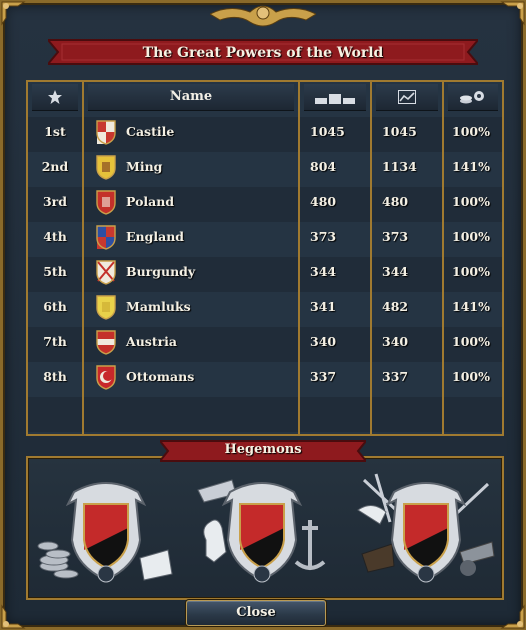  Describe the element at coordinates (395, 376) in the screenshot. I see `trend-cell: 337` at that location.